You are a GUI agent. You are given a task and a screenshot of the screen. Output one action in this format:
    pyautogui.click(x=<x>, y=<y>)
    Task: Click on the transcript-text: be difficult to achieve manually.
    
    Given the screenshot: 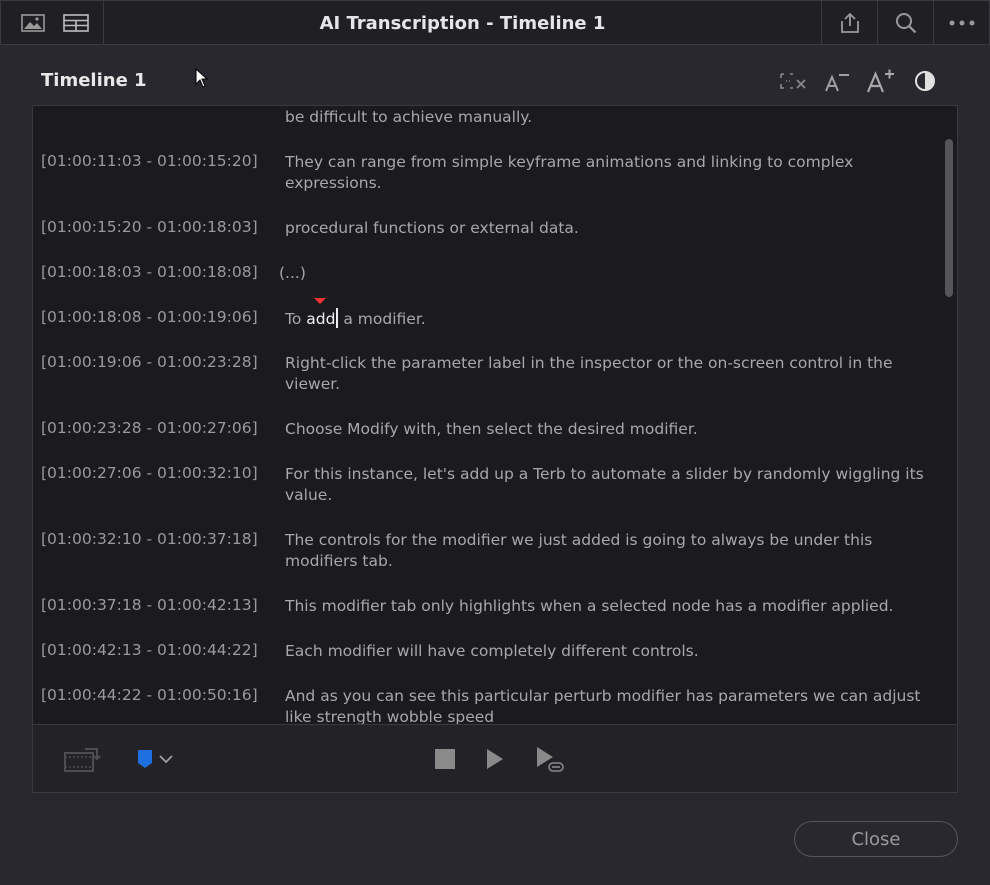 What is the action you would take?
    pyautogui.click(x=609, y=117)
    